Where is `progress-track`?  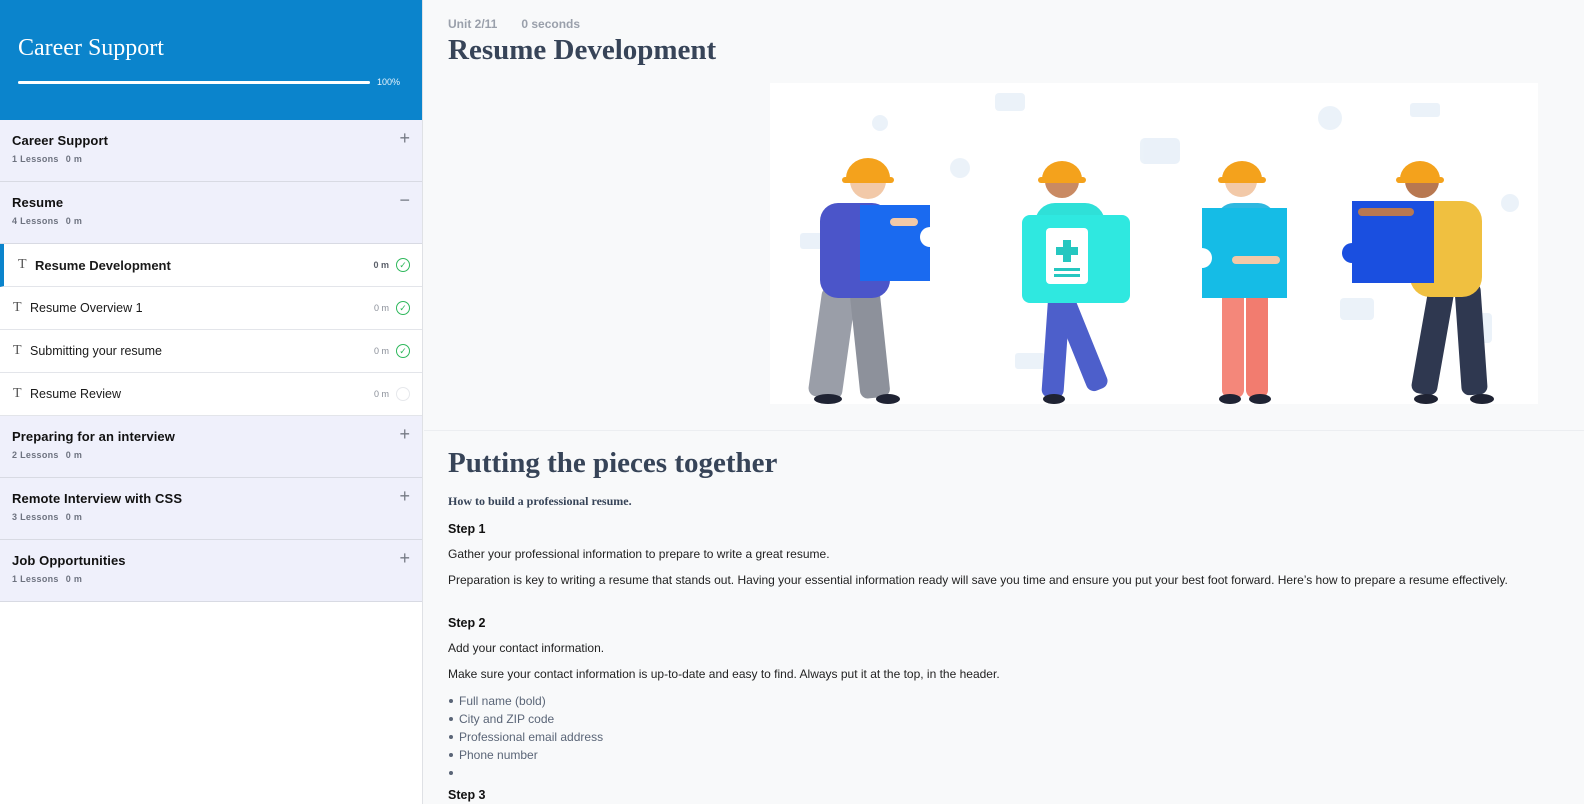
progress-track is located at coordinates (194, 82).